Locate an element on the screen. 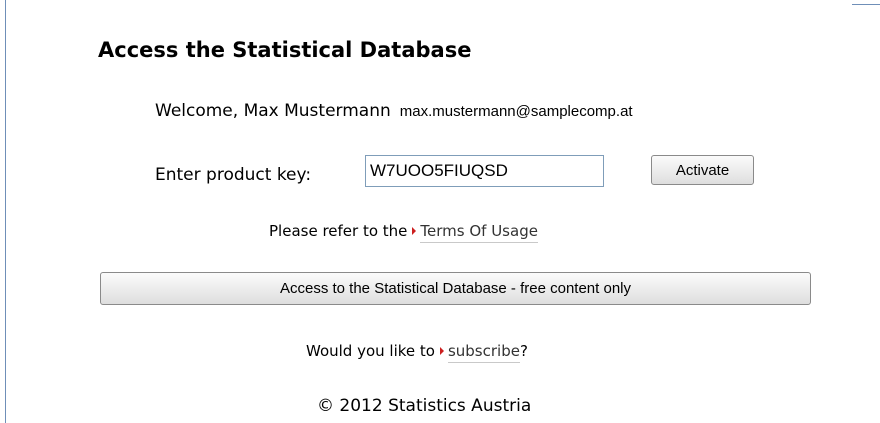 The width and height of the screenshot is (880, 423). activate-button: Activate is located at coordinates (702, 170).